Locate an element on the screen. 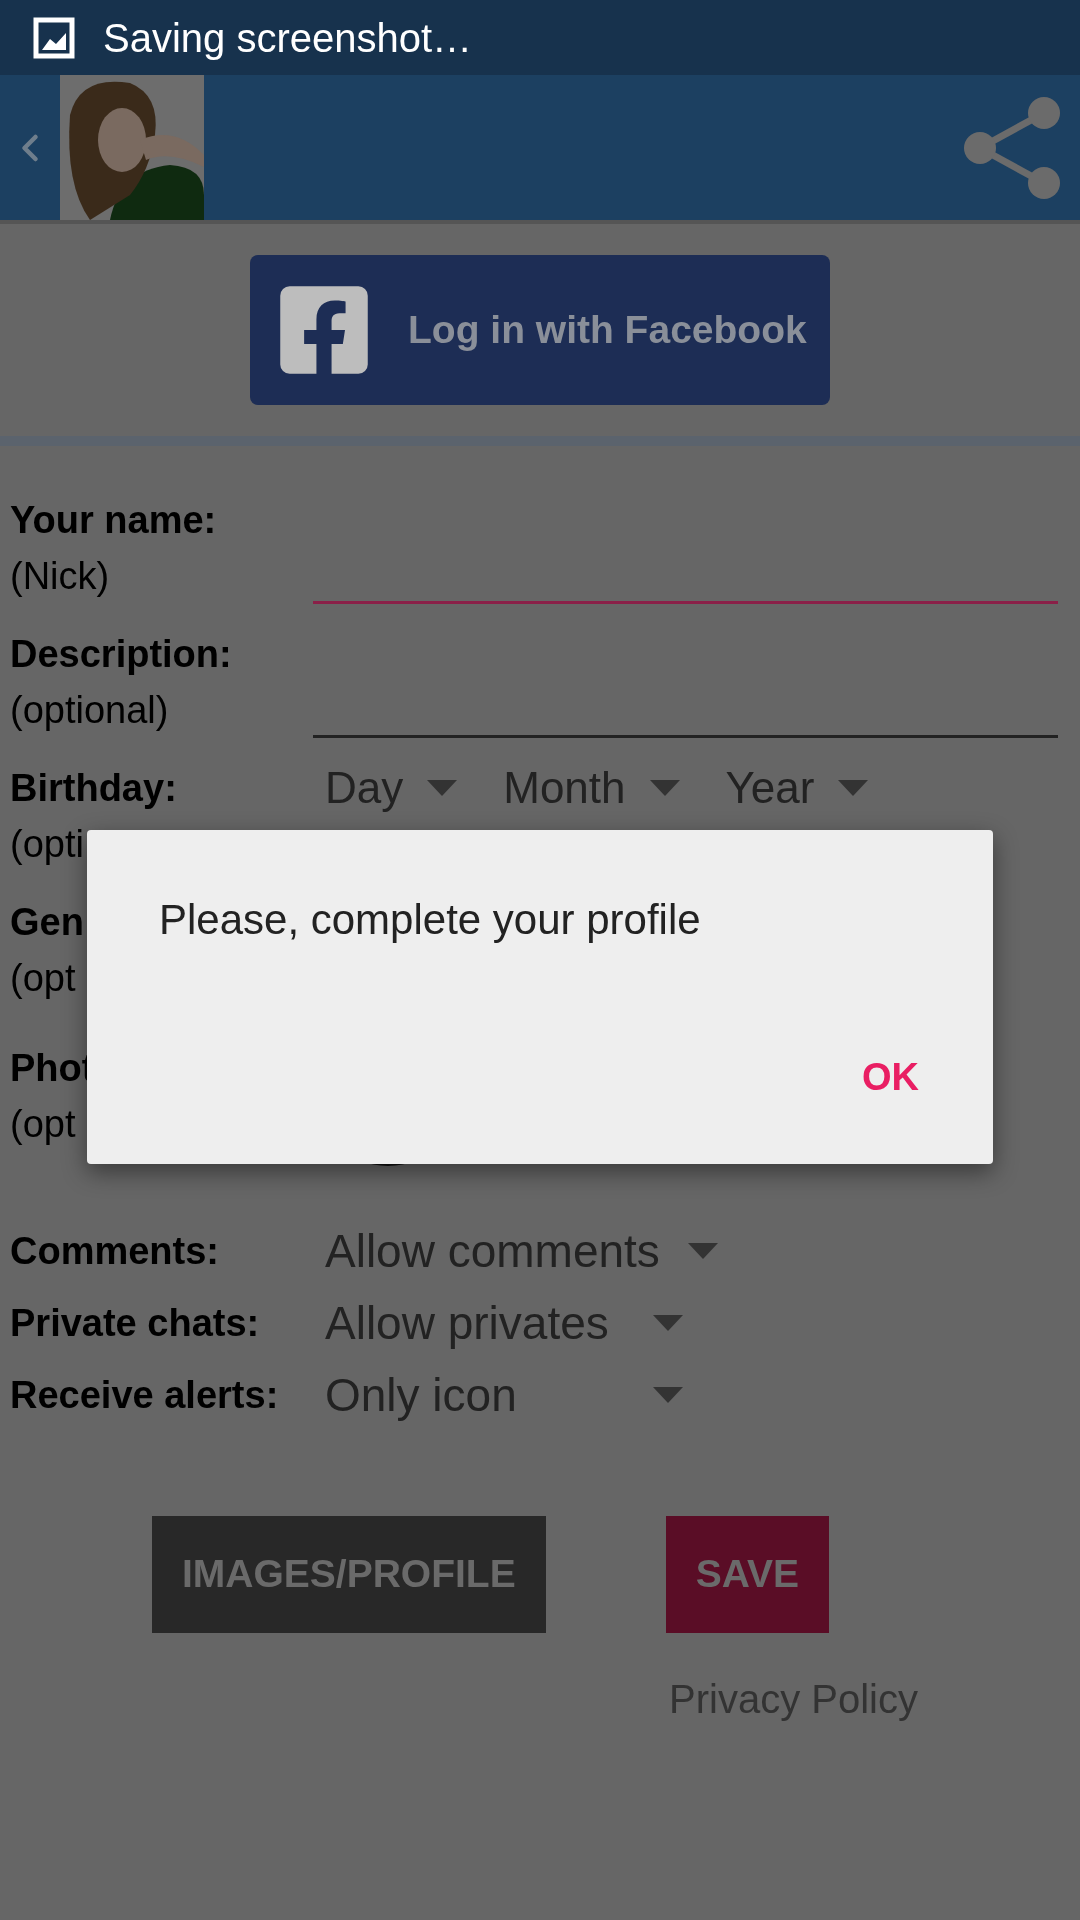 This screenshot has width=1080, height=1920. field-label: Your name: is located at coordinates (113, 520).